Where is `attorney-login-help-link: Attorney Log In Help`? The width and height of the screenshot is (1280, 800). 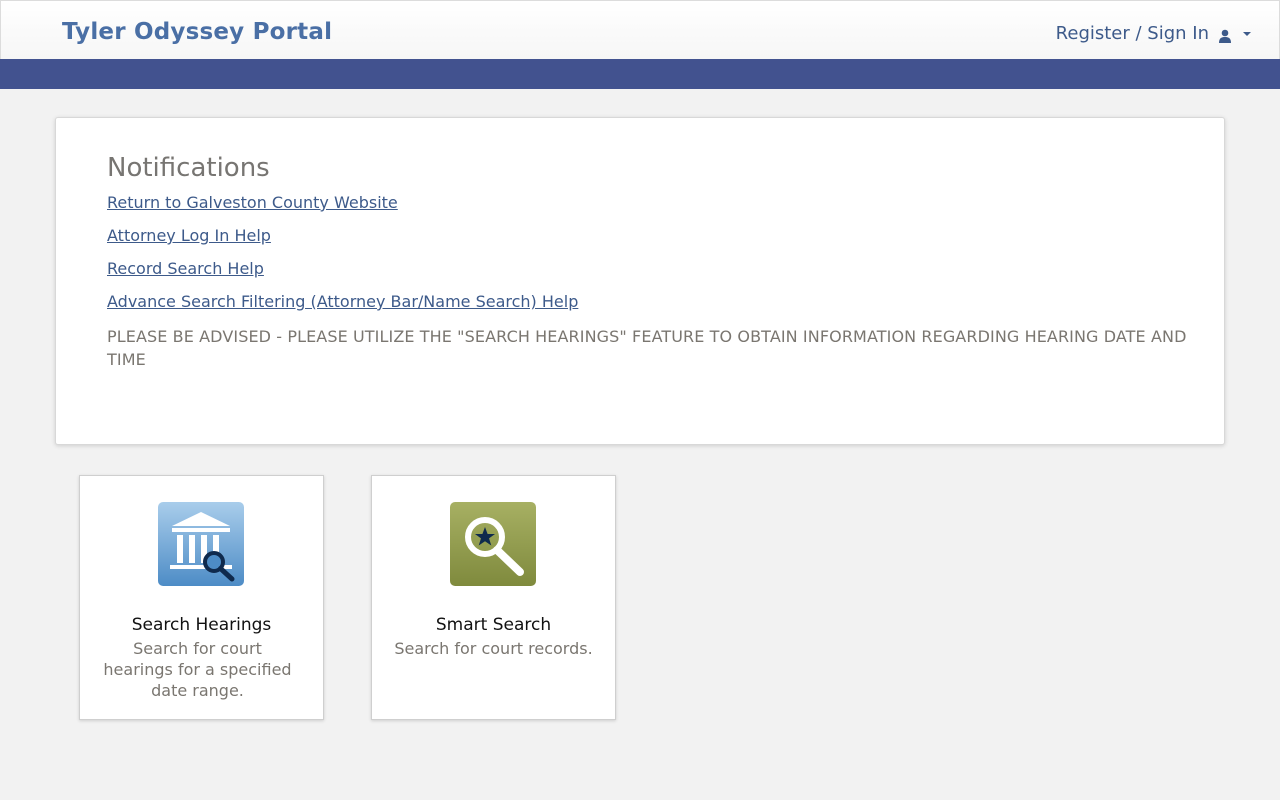
attorney-login-help-link: Attorney Log In Help is located at coordinates (647, 242).